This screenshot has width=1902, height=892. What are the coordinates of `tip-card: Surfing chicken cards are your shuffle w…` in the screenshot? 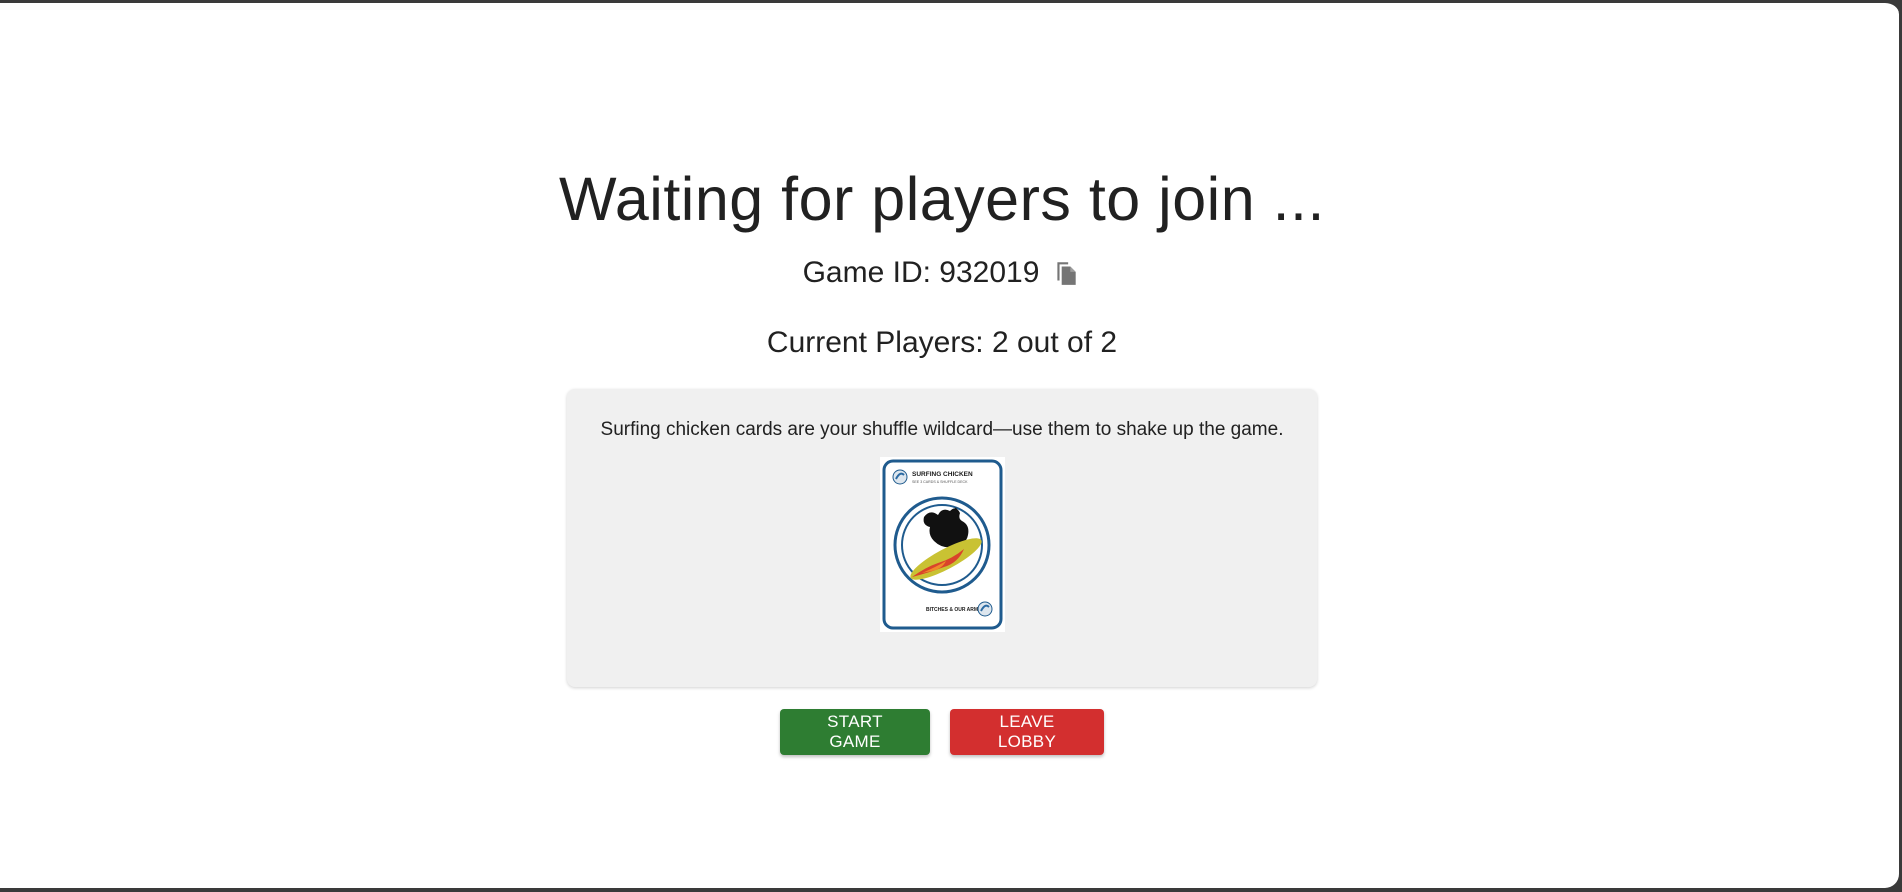 It's located at (942, 538).